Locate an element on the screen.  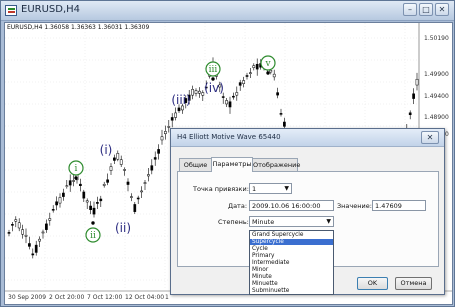
tab-display: Отображение is located at coordinates (276, 164).